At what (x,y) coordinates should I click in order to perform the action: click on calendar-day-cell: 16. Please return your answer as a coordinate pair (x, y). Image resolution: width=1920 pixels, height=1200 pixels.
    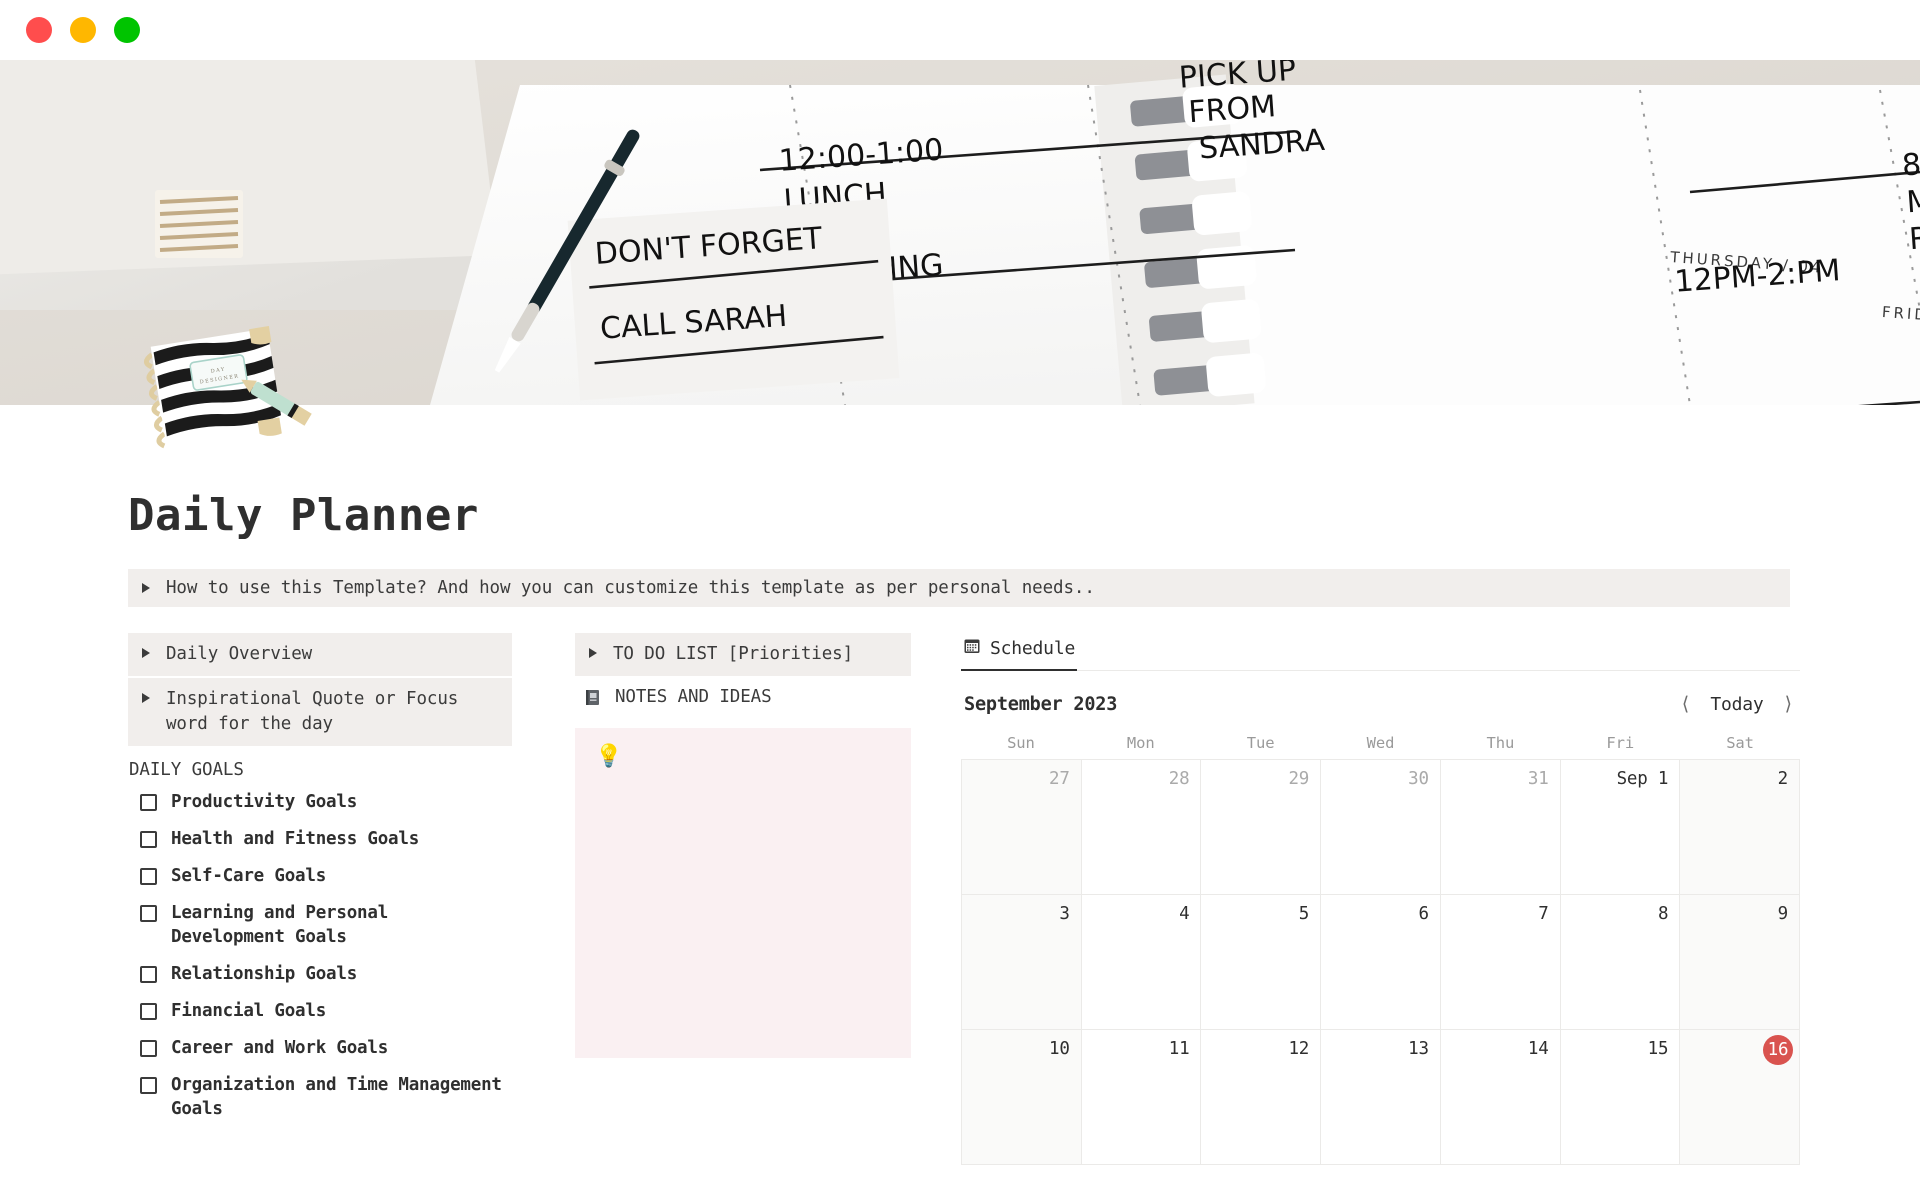
    Looking at the image, I should click on (1740, 1097).